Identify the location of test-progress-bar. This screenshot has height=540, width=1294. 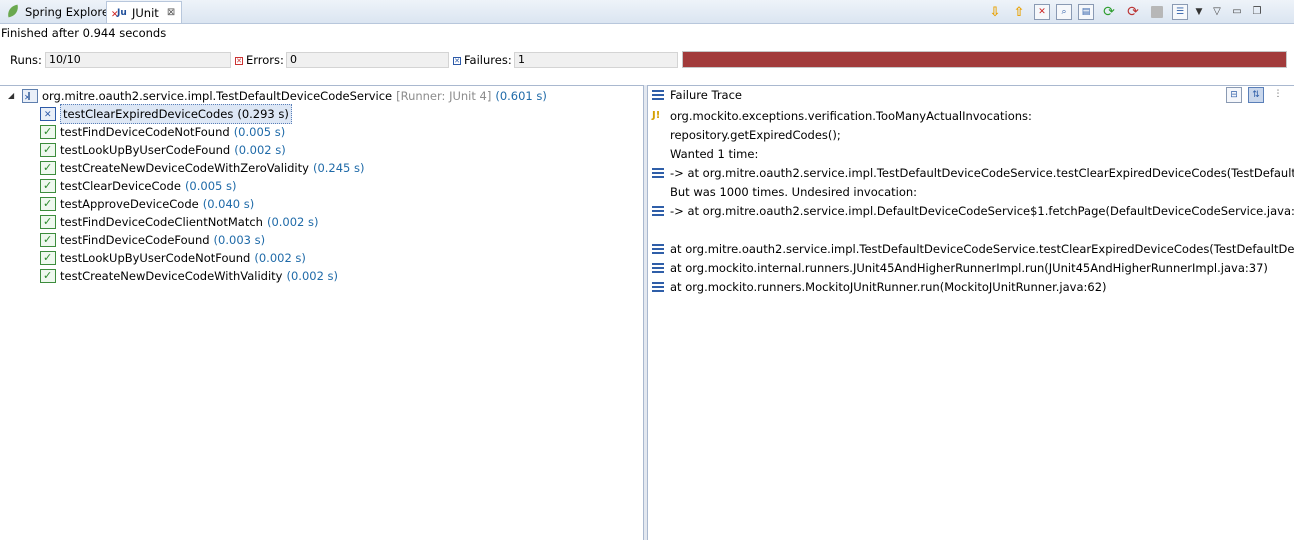
(984, 59).